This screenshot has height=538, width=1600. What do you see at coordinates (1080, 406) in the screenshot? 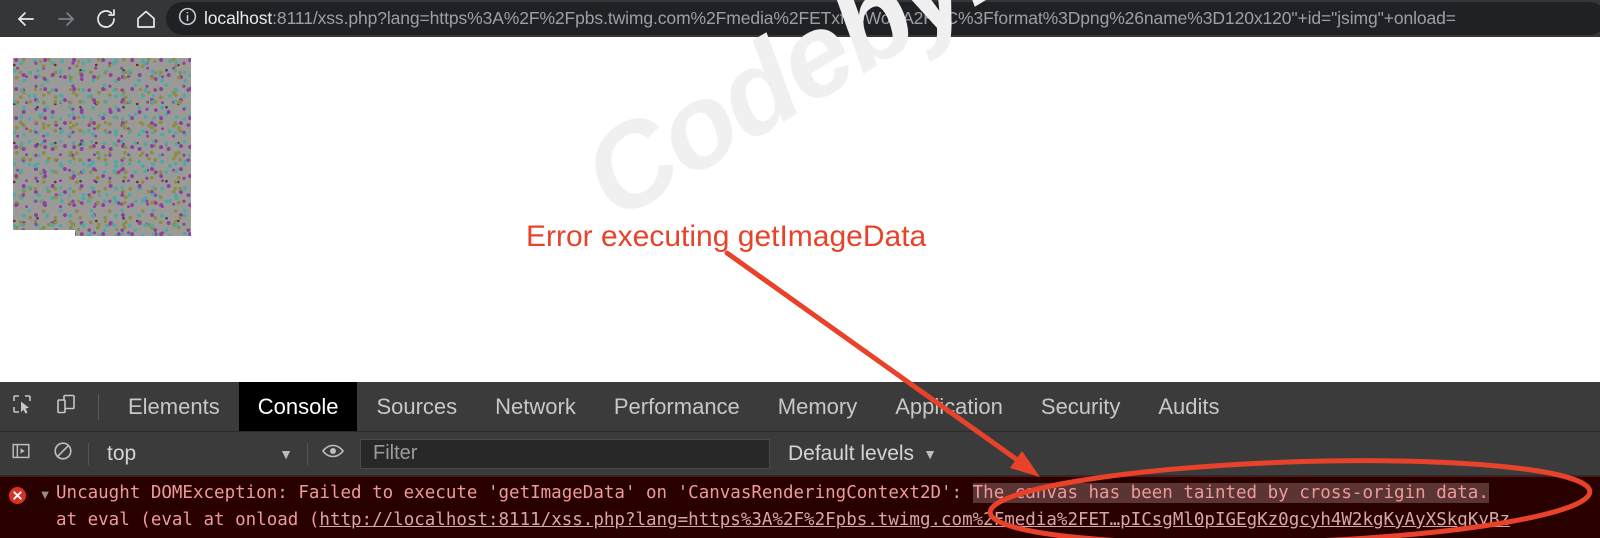
I see `tab-security: Security` at bounding box center [1080, 406].